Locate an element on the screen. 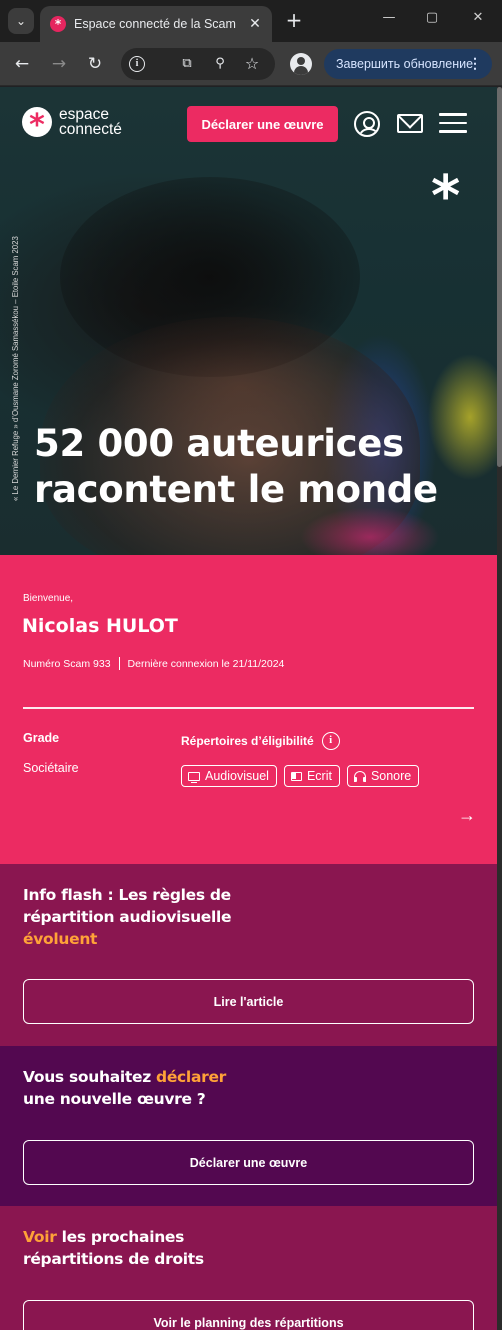 The height and width of the screenshot is (1330, 502). logo-text-line1: espace is located at coordinates (84, 114).